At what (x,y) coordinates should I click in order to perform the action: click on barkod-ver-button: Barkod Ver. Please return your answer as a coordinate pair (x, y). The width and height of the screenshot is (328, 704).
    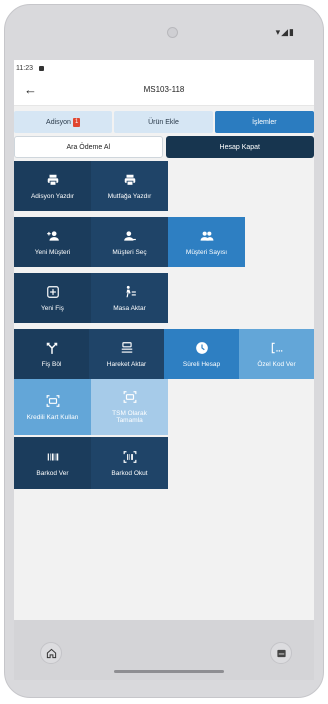
    Looking at the image, I should click on (52, 463).